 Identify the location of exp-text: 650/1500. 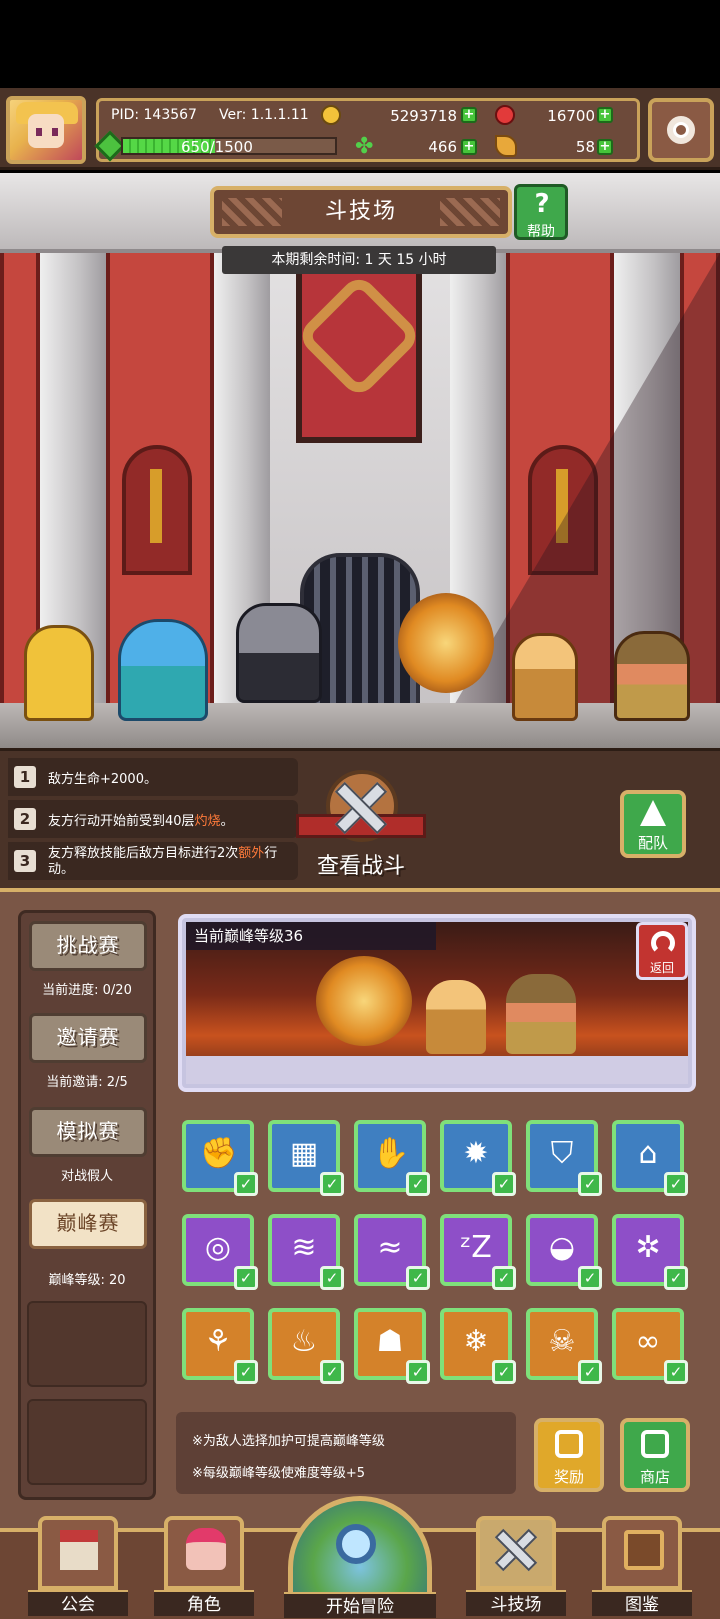
(217, 147).